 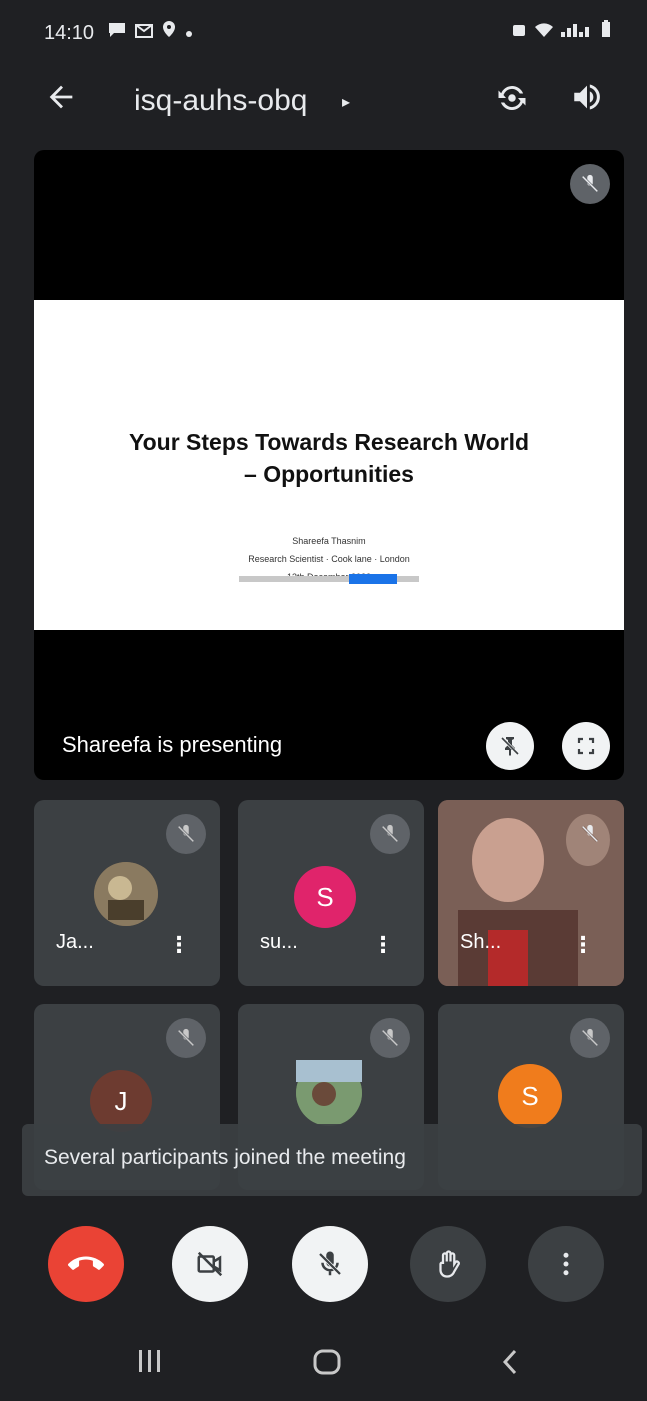 I want to click on participant-tile: Ja... ⋮, so click(x=127, y=893).